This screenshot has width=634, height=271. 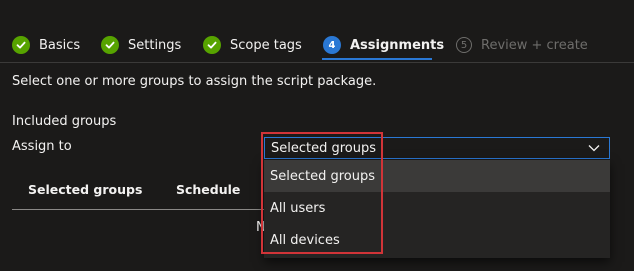 What do you see at coordinates (464, 45) in the screenshot?
I see `step-number-icon: 5` at bounding box center [464, 45].